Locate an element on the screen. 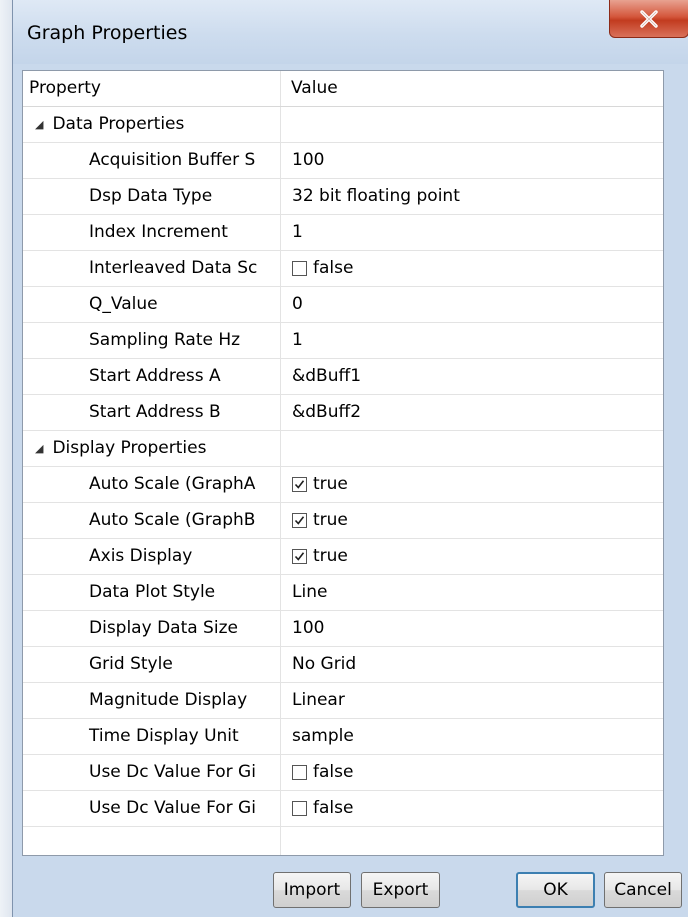 This screenshot has width=688, height=917. property-row: Data Plot Style Line is located at coordinates (343, 593).